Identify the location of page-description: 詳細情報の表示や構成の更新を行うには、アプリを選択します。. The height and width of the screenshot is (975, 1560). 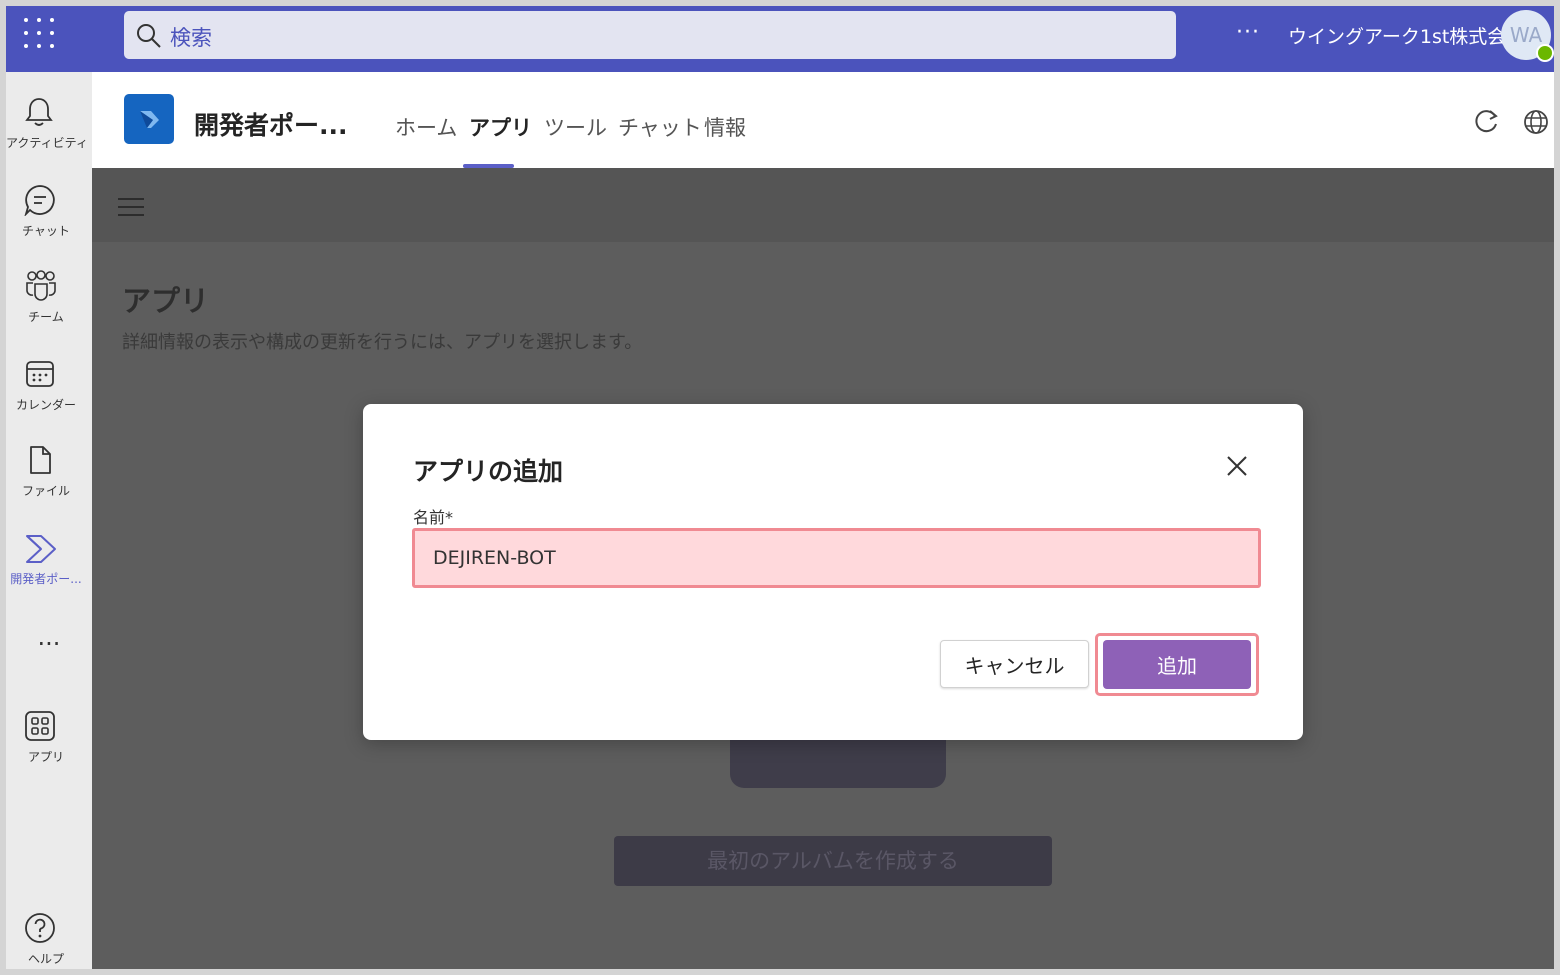
(382, 342).